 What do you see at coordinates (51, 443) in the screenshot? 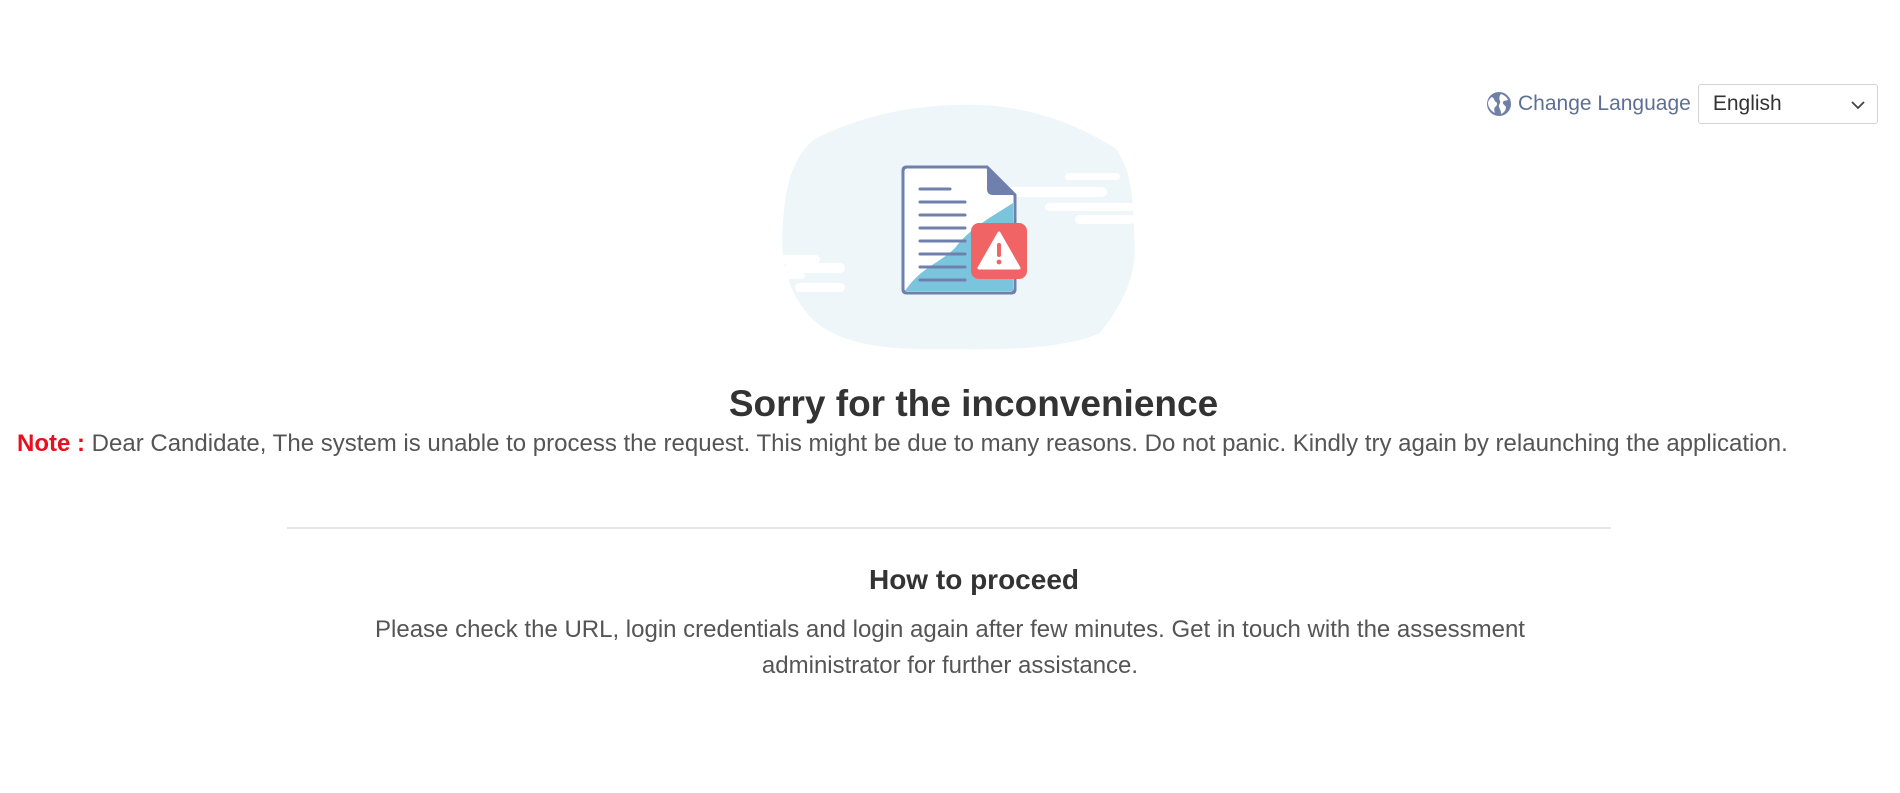
I see `note-label: Note :` at bounding box center [51, 443].